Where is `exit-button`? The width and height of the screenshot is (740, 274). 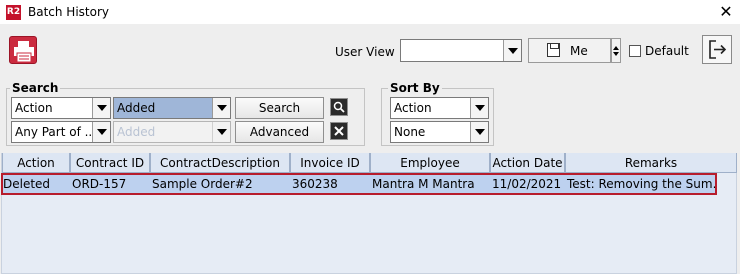
exit-button is located at coordinates (717, 49).